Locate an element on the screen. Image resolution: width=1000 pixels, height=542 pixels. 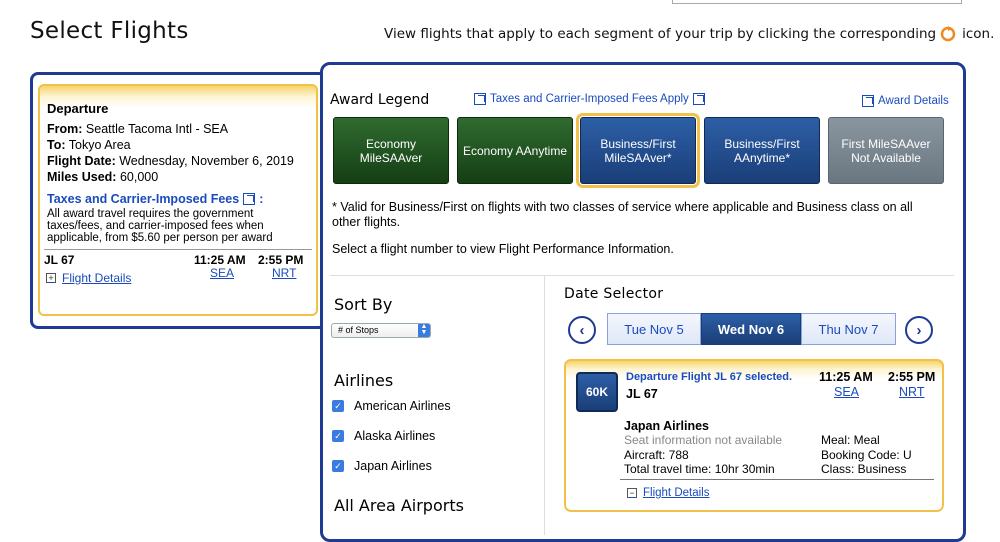
segment-depart-airport-link: SEA is located at coordinates (222, 273).